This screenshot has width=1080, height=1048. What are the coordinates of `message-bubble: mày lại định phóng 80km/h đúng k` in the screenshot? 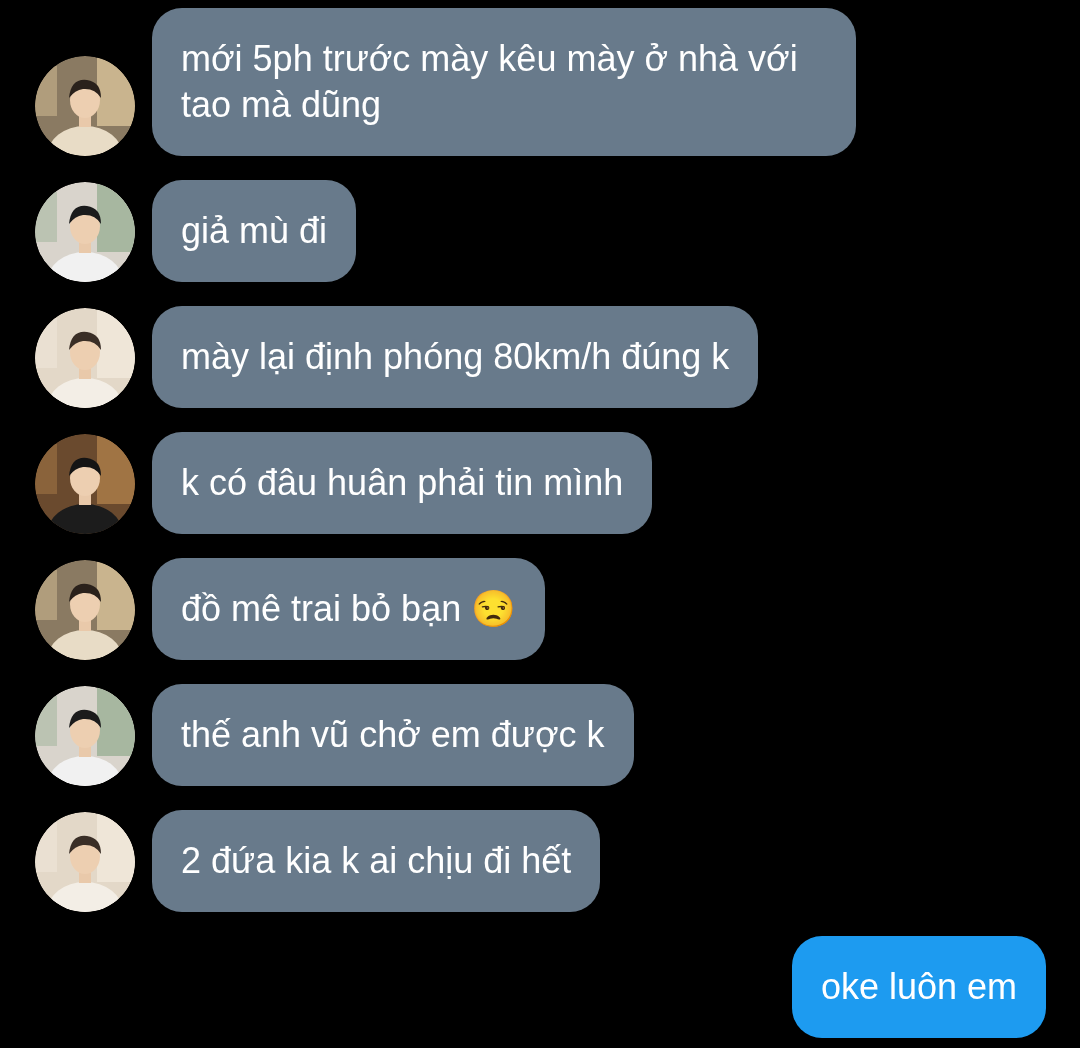 It's located at (455, 357).